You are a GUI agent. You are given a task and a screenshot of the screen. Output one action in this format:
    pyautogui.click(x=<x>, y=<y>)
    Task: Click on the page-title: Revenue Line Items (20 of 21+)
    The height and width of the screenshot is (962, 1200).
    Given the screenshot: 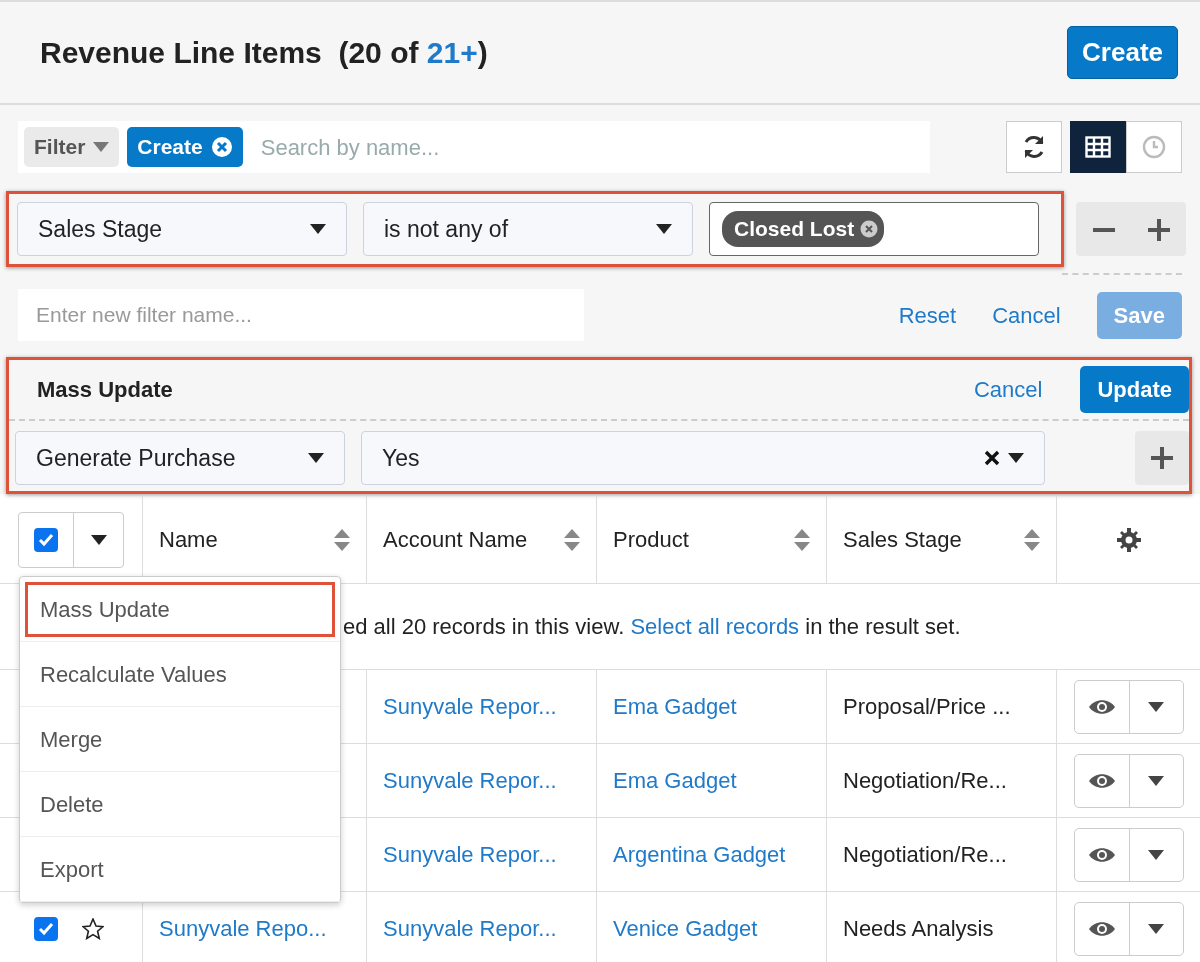 What is the action you would take?
    pyautogui.click(x=264, y=53)
    